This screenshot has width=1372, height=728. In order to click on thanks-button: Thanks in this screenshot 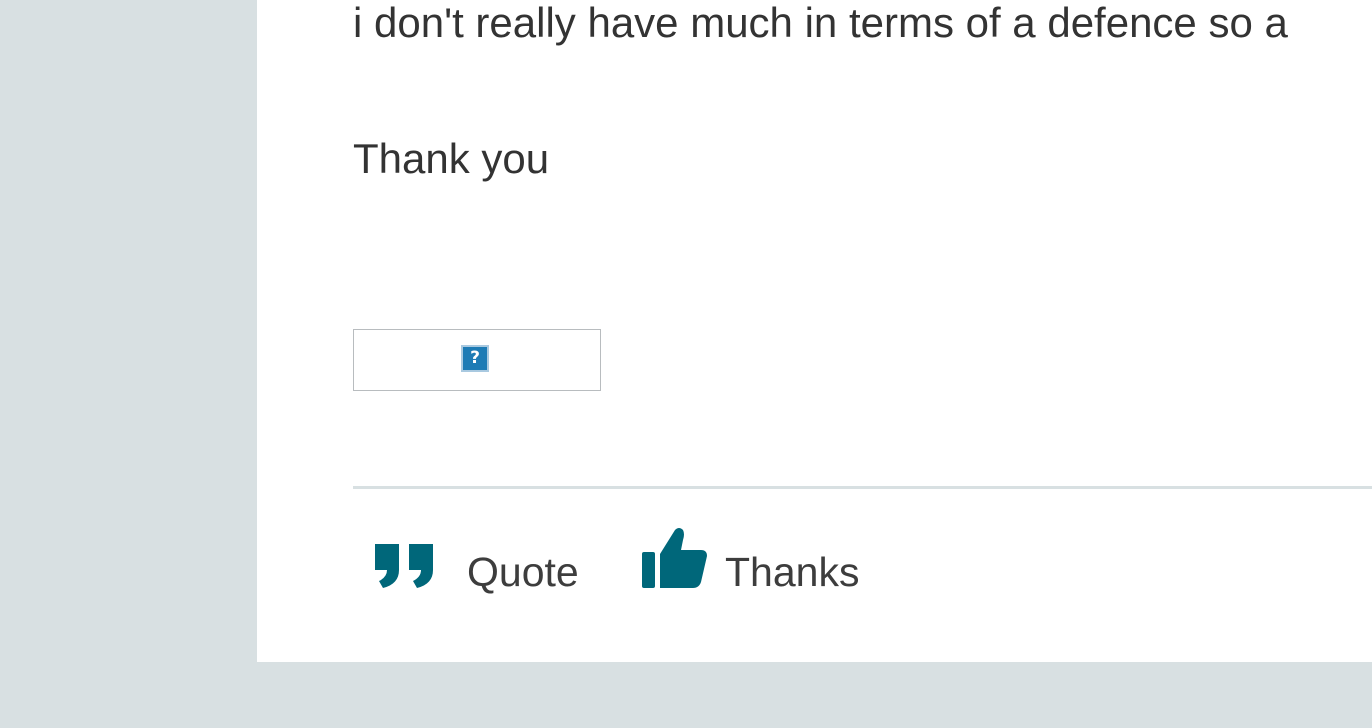, I will do `click(756, 560)`.